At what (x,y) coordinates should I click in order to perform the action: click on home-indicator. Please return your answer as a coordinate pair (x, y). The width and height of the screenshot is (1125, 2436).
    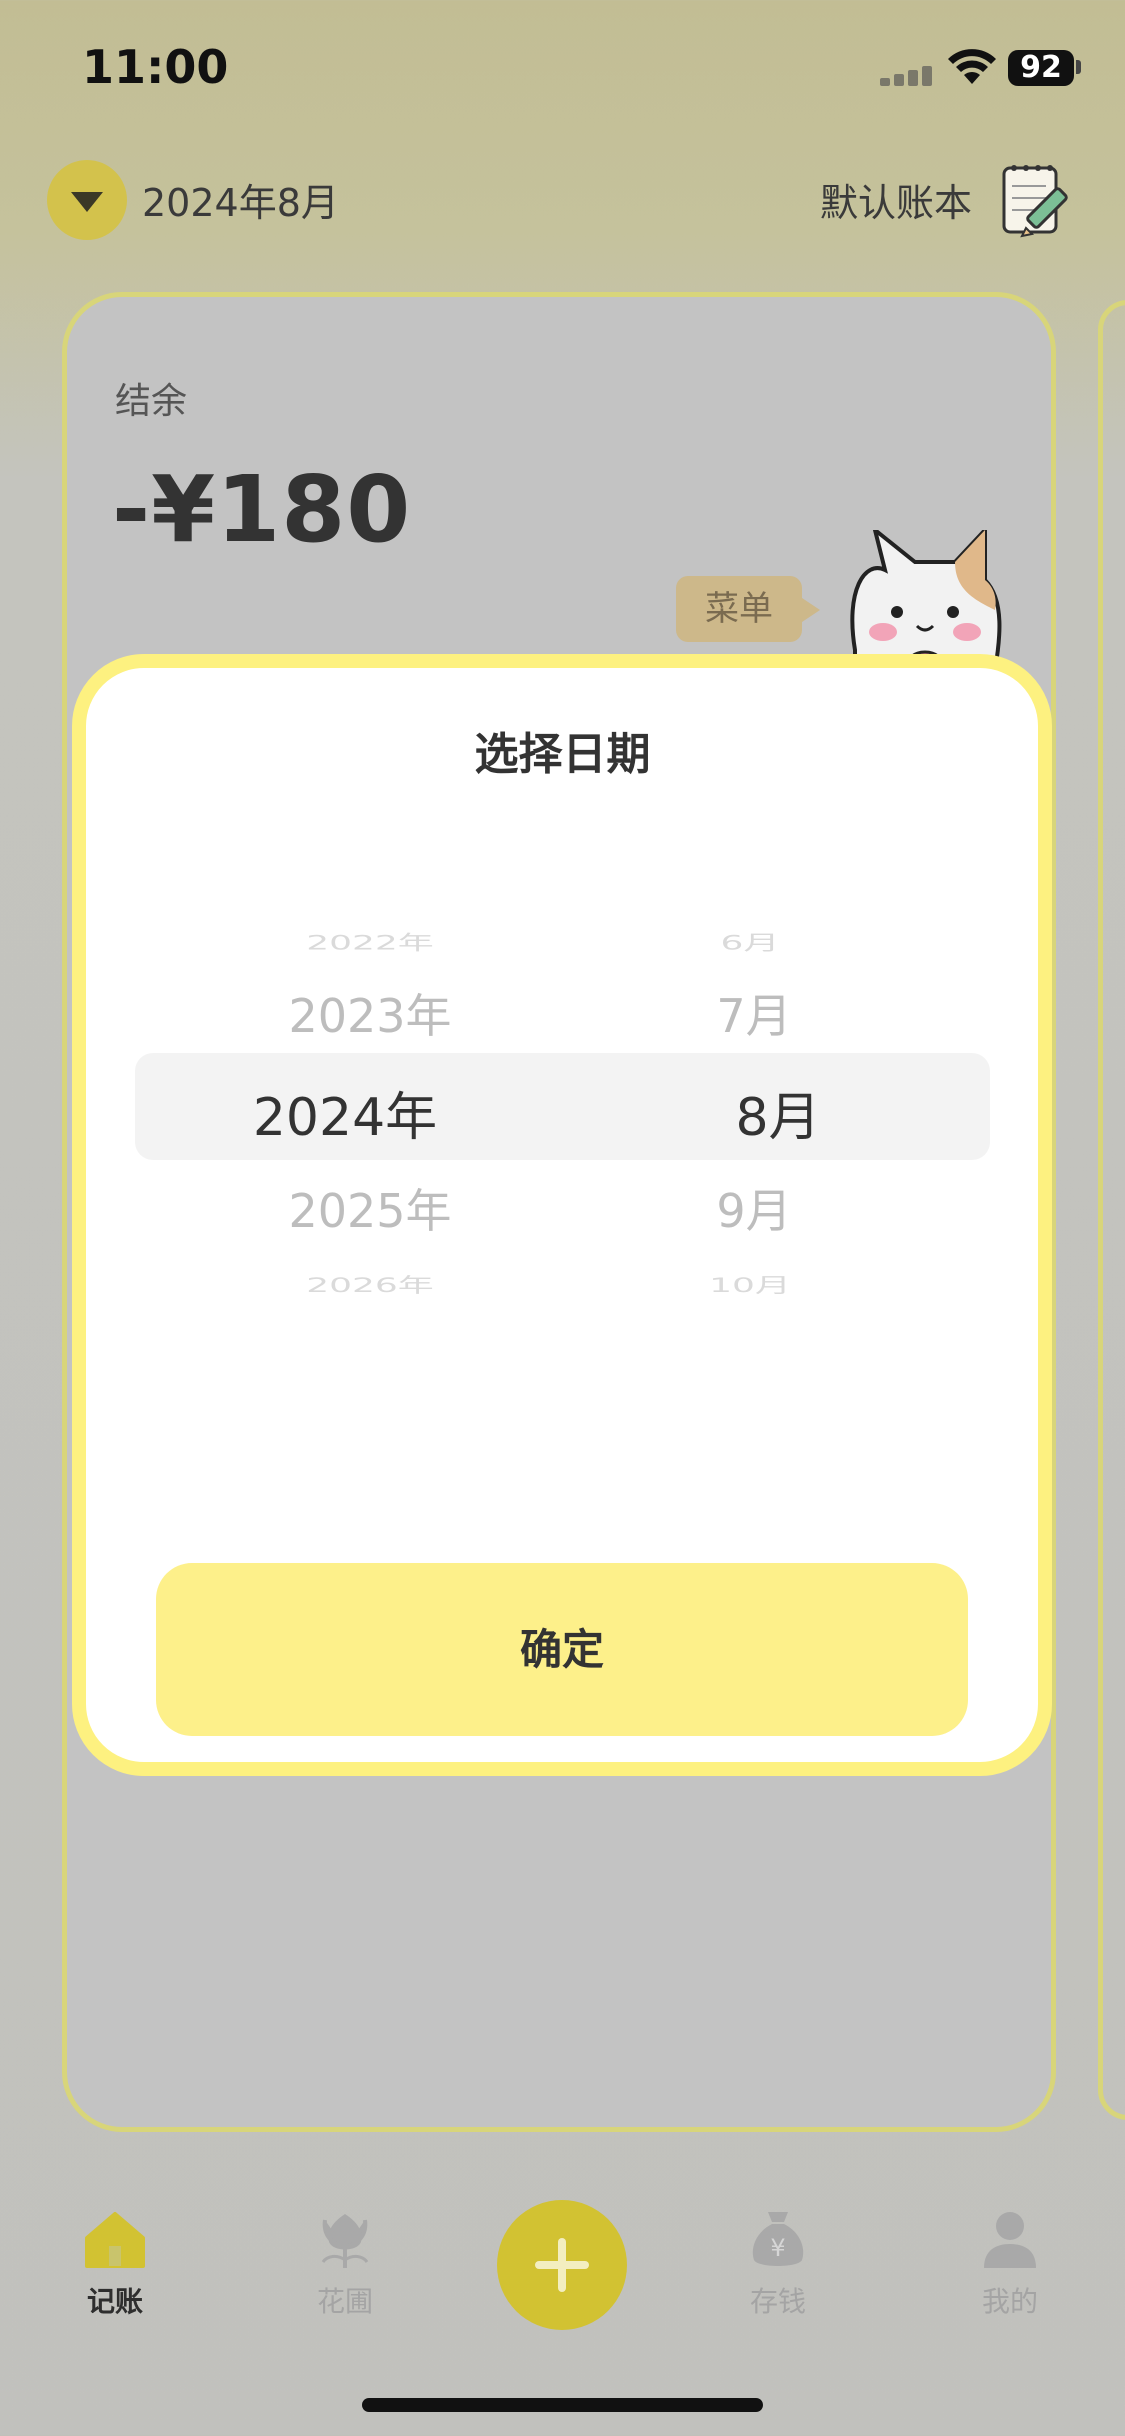
    Looking at the image, I should click on (562, 2405).